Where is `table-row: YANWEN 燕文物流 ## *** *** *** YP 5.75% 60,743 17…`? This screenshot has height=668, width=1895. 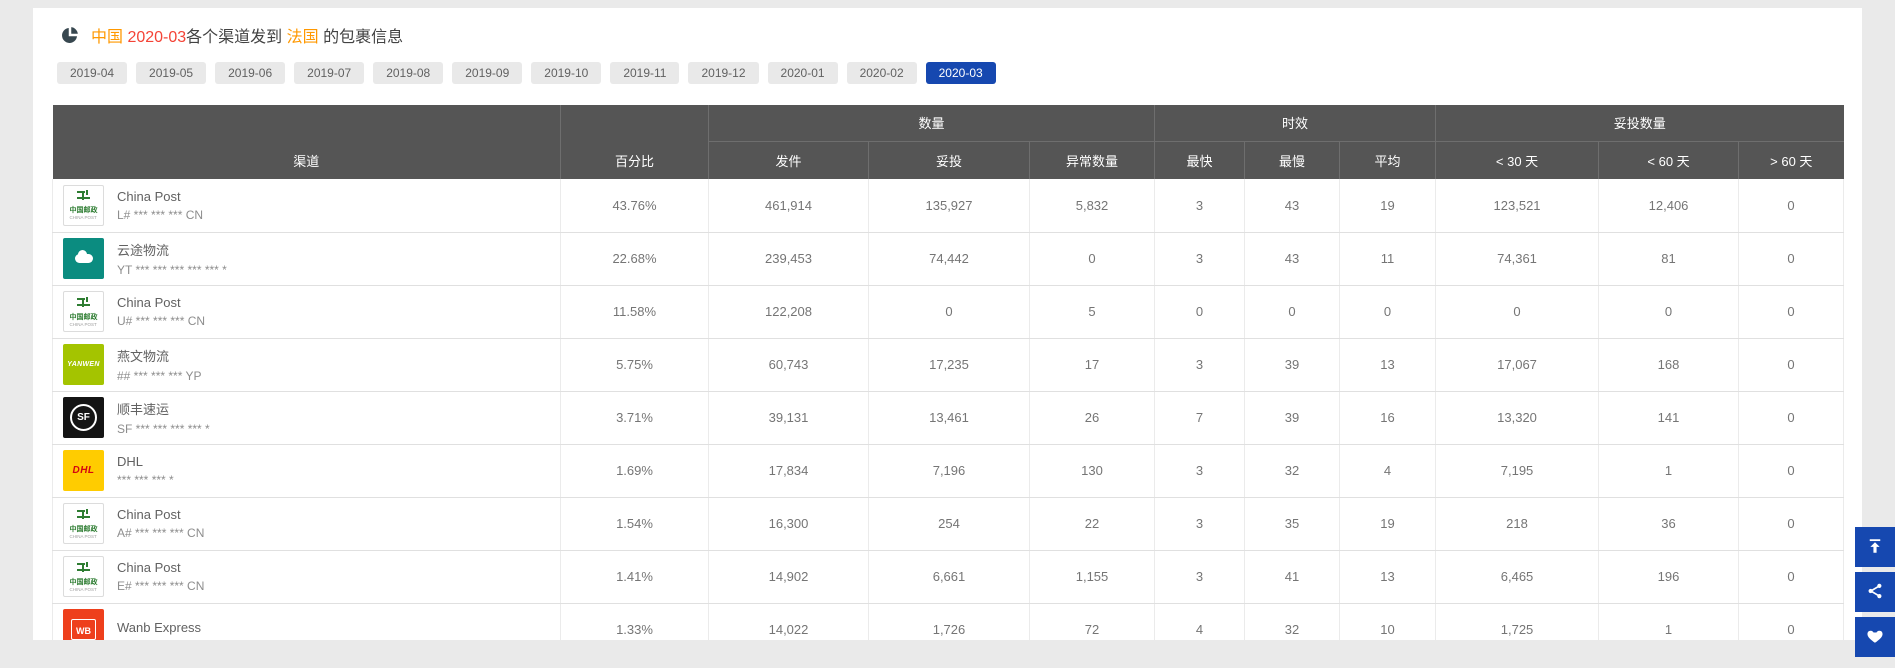 table-row: YANWEN 燕文物流 ## *** *** *** YP 5.75% 60,743 17… is located at coordinates (948, 365).